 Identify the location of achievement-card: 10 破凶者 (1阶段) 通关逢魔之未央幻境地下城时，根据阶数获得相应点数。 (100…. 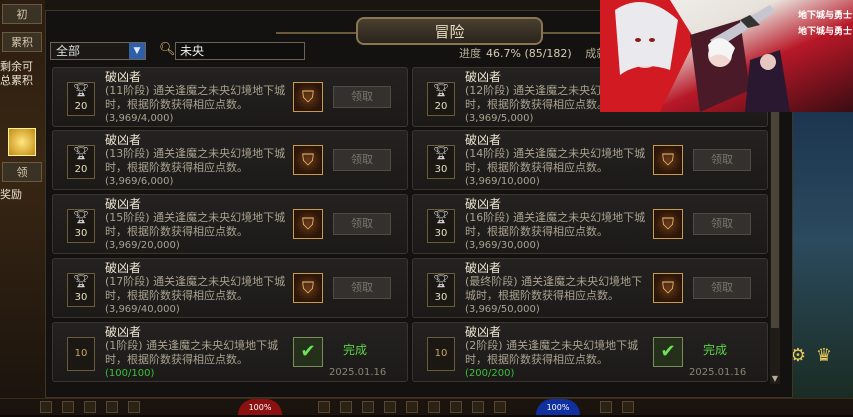
(230, 352).